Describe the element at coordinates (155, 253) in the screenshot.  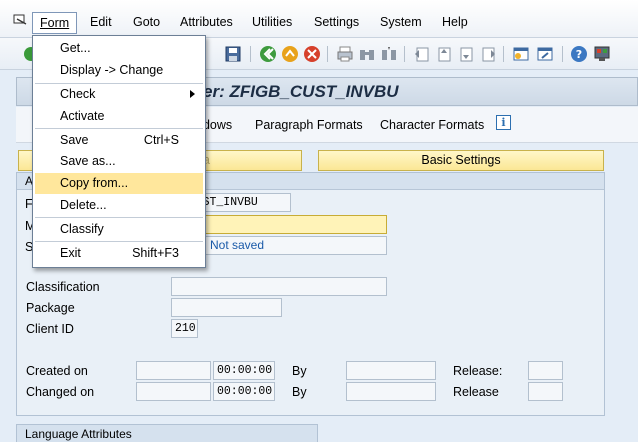
I see `menu-item-exit-shortcut: Shift+F3` at that location.